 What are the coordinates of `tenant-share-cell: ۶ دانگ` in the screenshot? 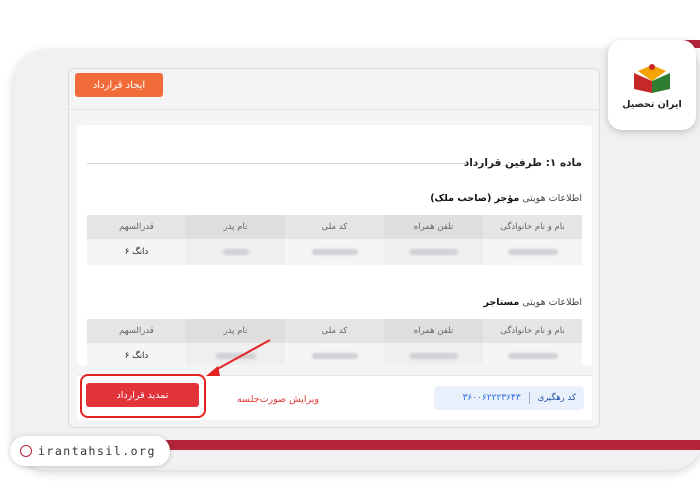 It's located at (136, 354).